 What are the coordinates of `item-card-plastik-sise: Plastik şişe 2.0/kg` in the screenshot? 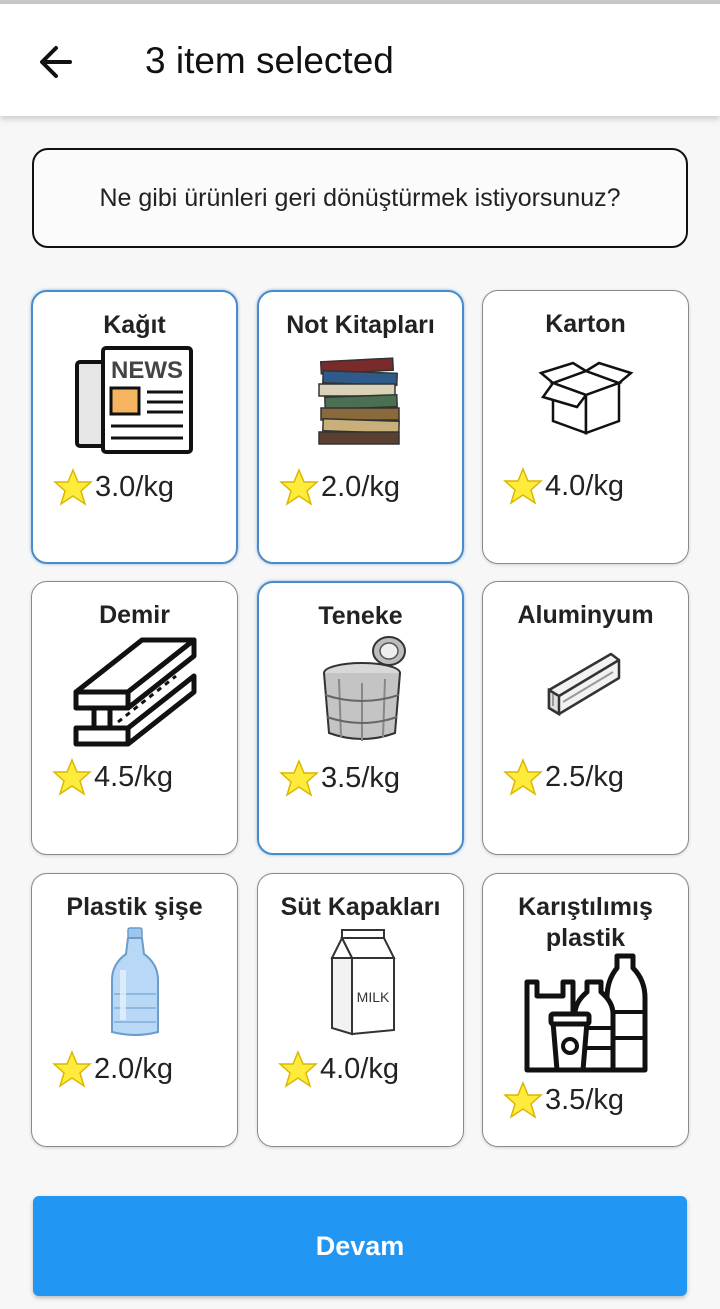 It's located at (134, 1010).